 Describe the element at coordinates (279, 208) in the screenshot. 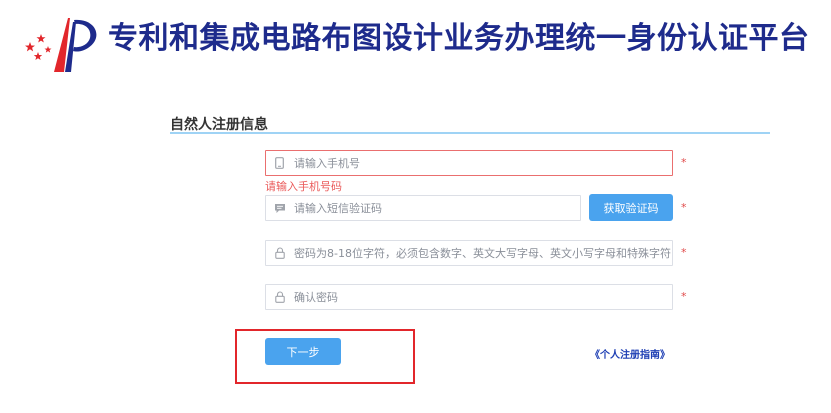

I see `message-icon` at that location.